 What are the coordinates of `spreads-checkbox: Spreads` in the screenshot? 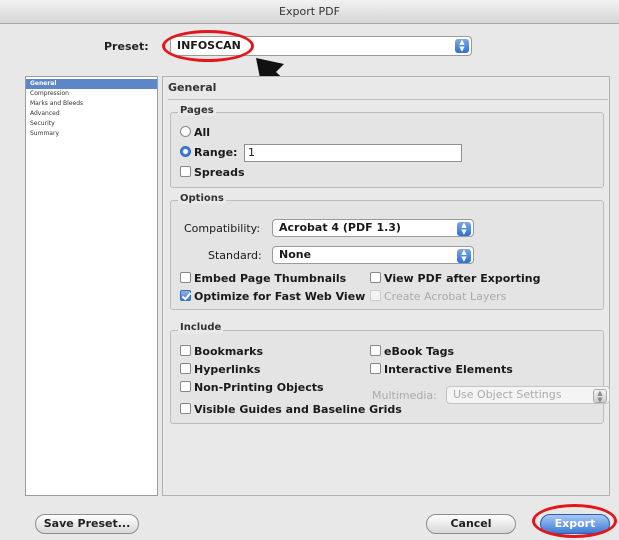 It's located at (212, 172).